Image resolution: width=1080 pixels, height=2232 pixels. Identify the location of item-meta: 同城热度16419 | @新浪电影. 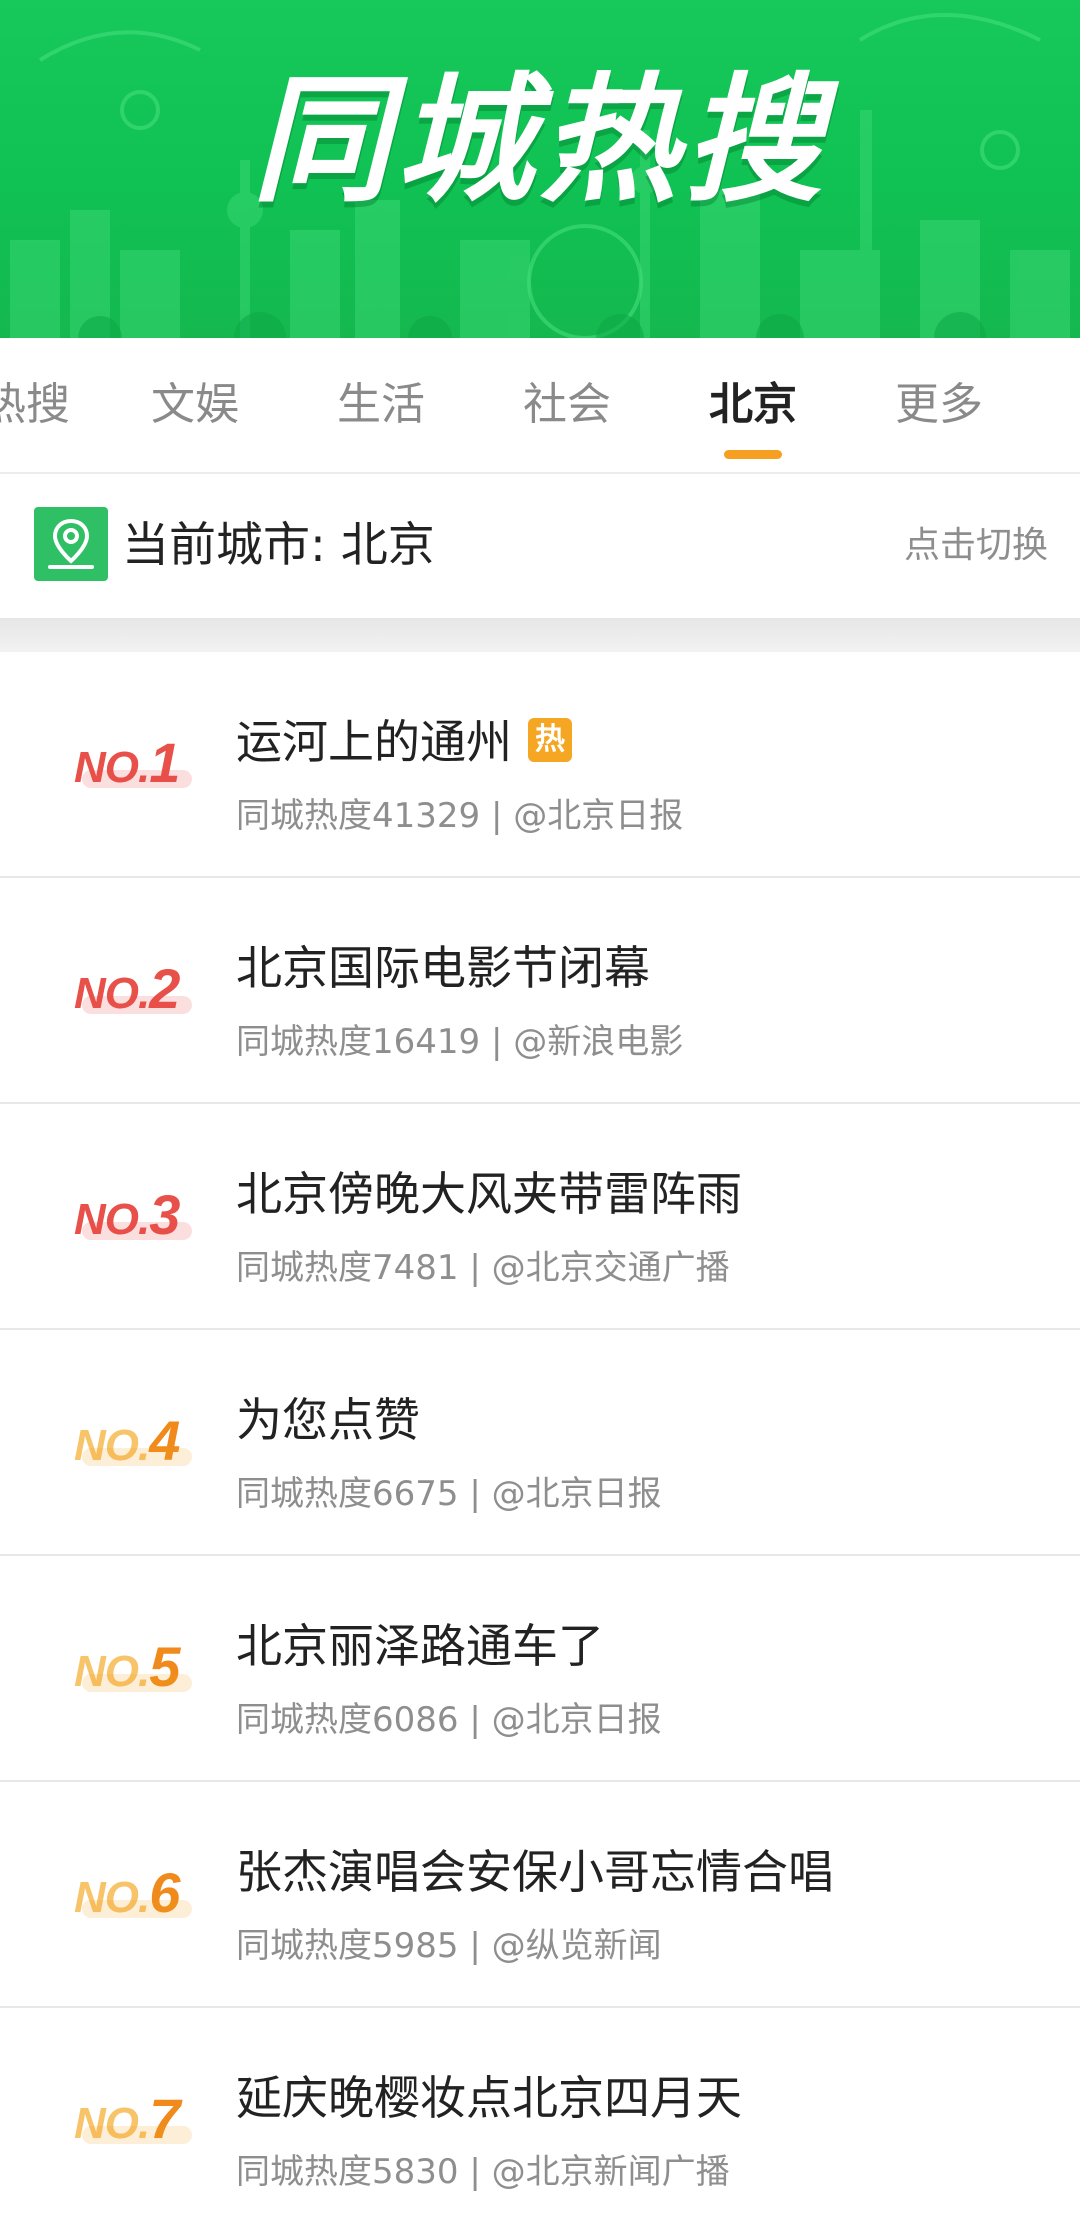
(460, 1042).